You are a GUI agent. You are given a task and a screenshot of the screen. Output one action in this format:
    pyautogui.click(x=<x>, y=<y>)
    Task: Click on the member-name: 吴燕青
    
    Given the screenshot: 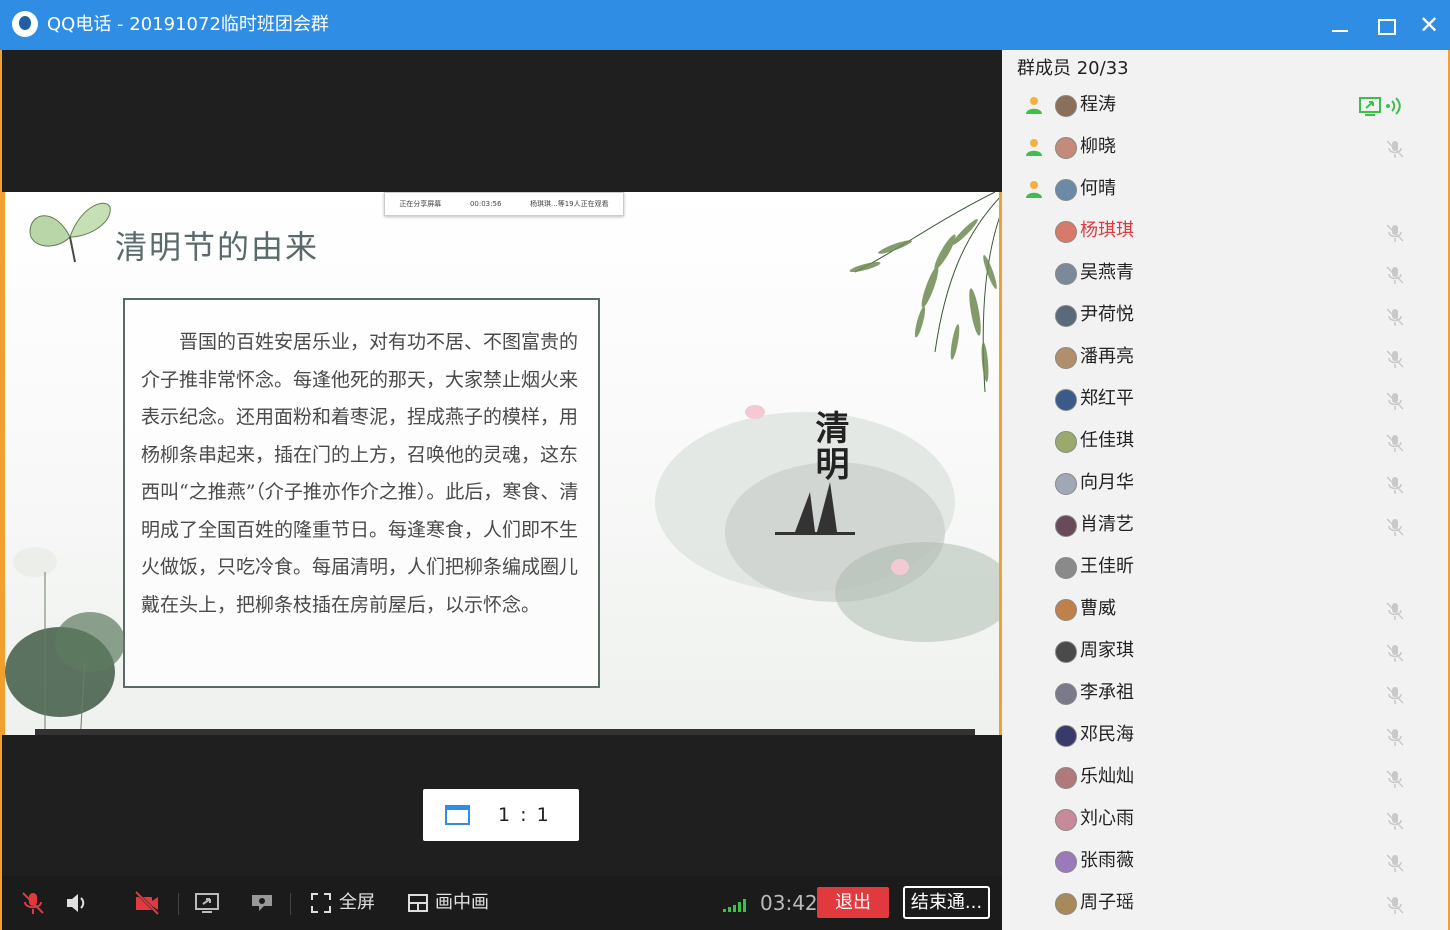 What is the action you would take?
    pyautogui.click(x=1107, y=272)
    